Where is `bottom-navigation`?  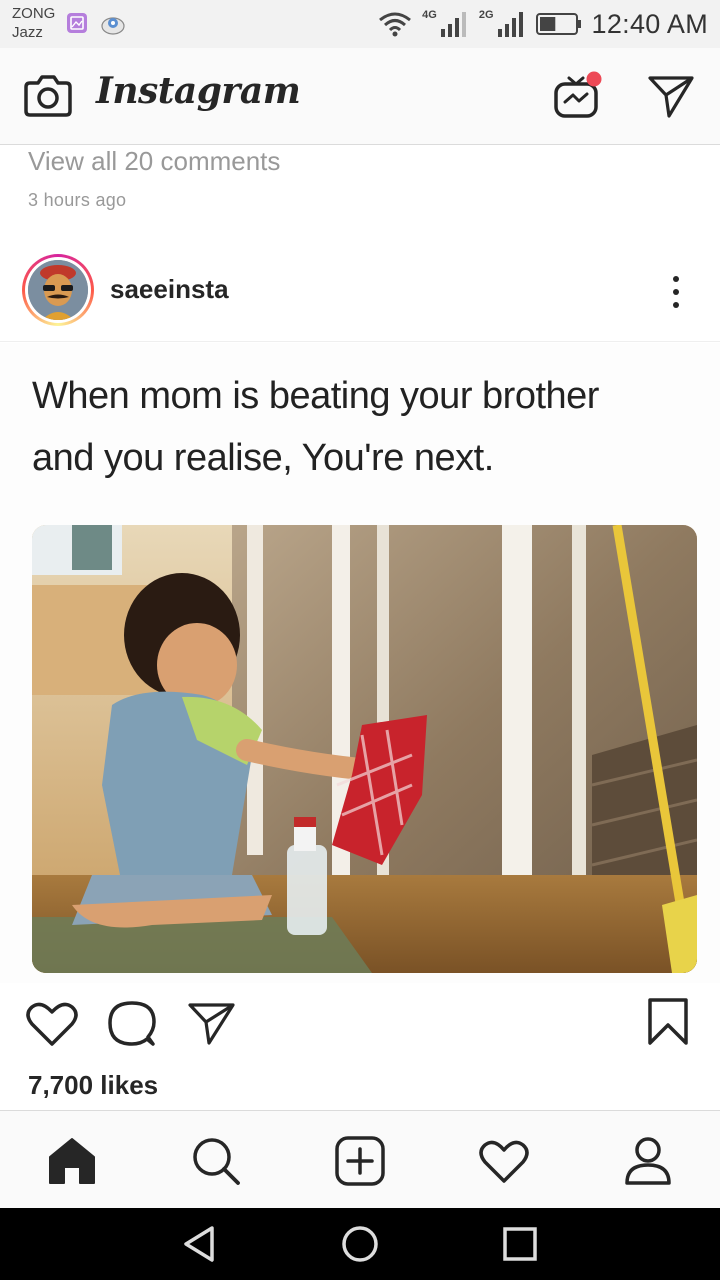
bottom-navigation is located at coordinates (360, 1159).